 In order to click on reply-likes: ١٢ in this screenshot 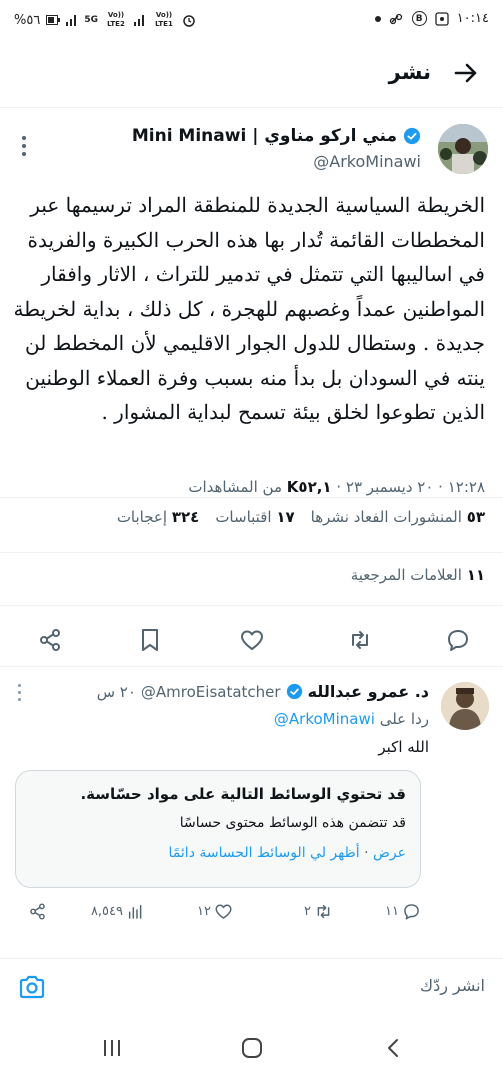, I will do `click(215, 911)`.